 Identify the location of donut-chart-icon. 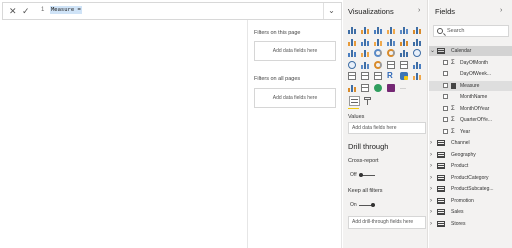
(391, 53).